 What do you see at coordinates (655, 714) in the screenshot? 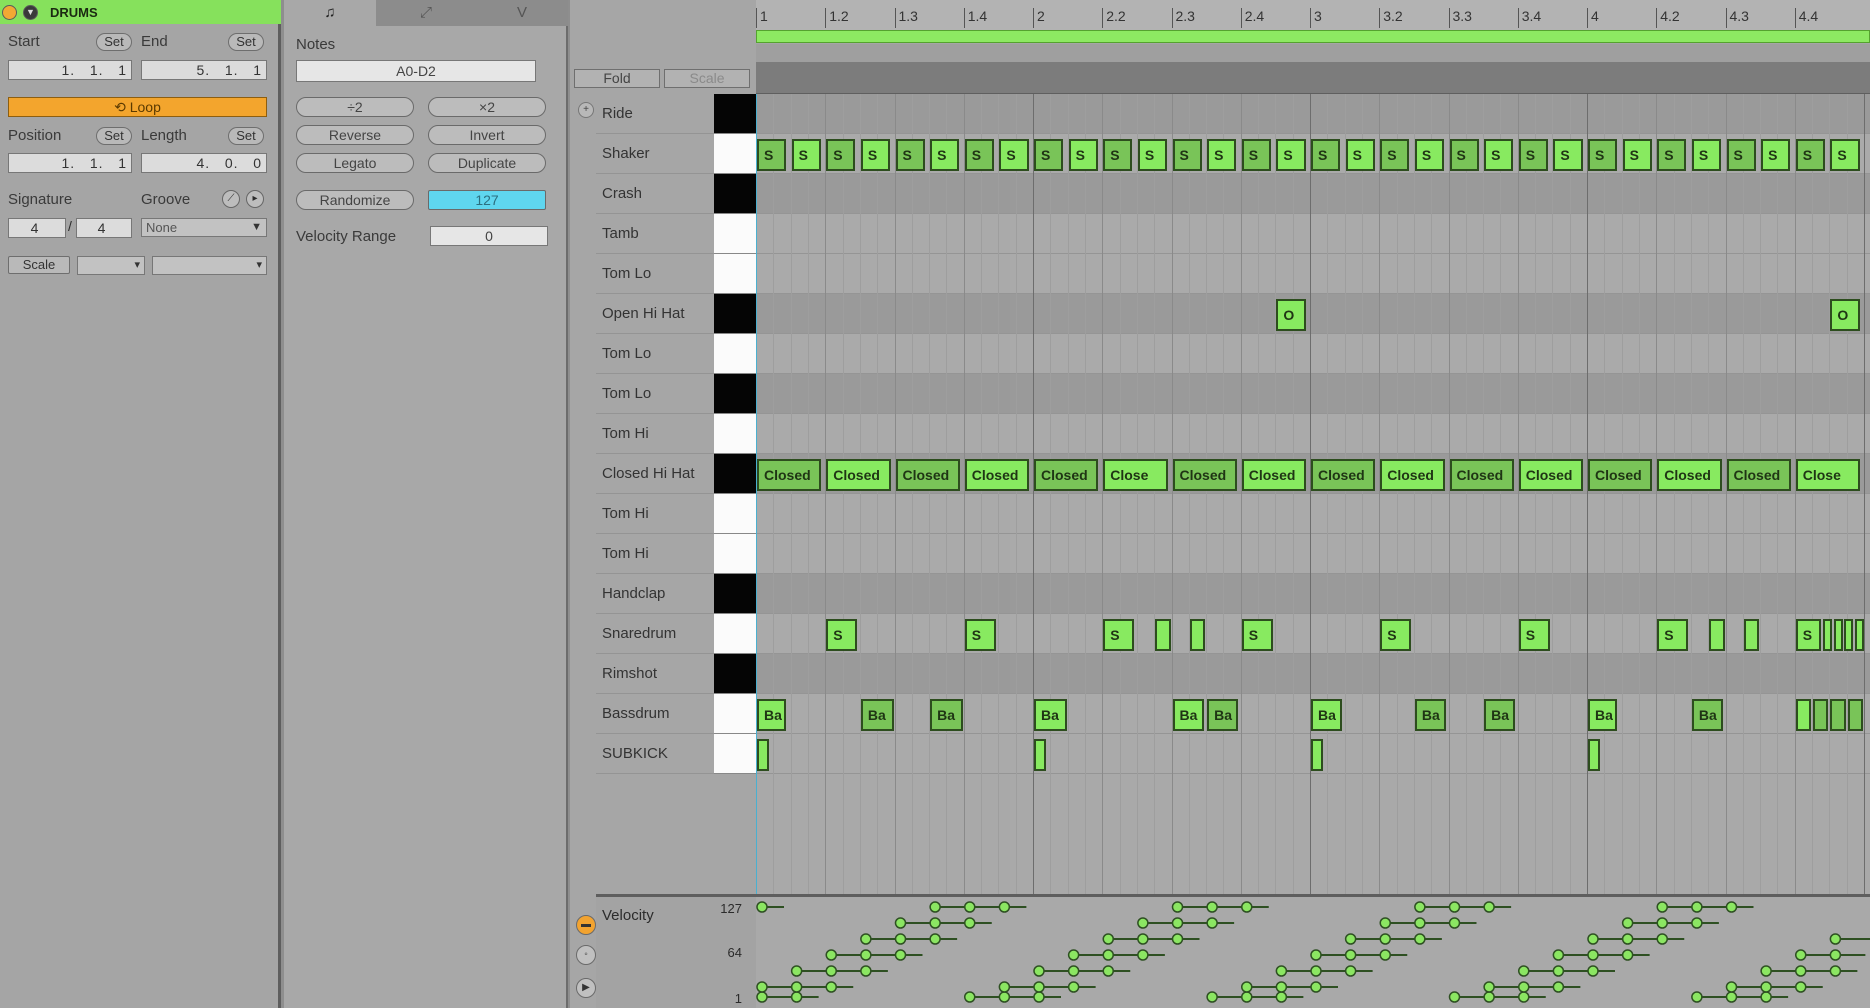
I see `lane-name: Bassdrum` at bounding box center [655, 714].